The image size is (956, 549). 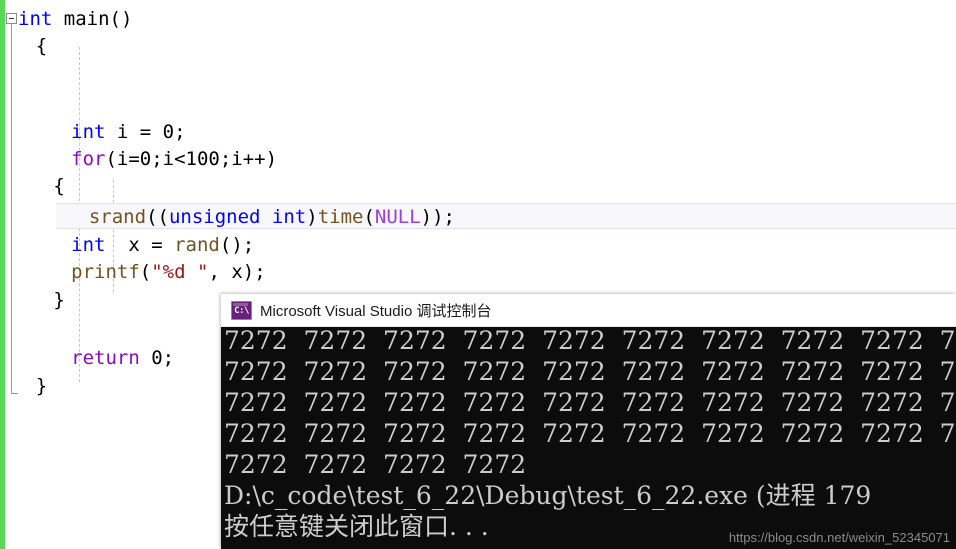 I want to click on code-token: unsigned int, so click(x=237, y=217).